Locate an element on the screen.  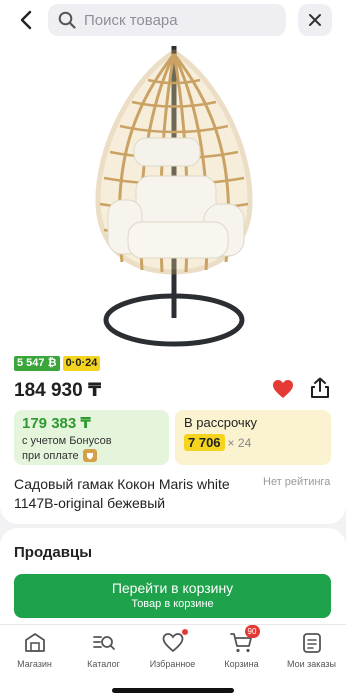
installment-badge: 0·0·24 is located at coordinates (81, 363).